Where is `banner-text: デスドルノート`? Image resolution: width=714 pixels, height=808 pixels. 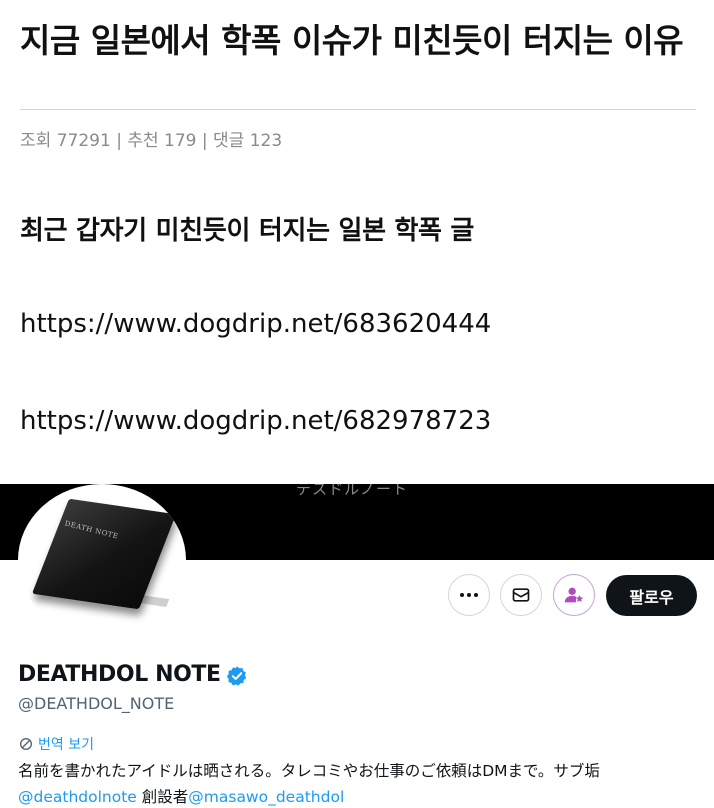 banner-text: デスドルノート is located at coordinates (352, 491).